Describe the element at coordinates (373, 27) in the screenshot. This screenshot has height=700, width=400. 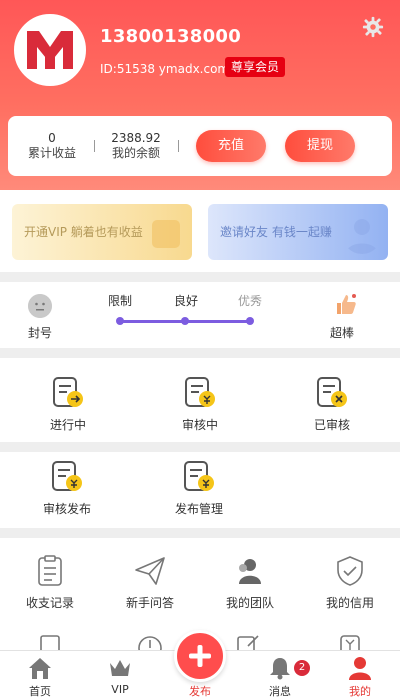
I see `gear-icon` at that location.